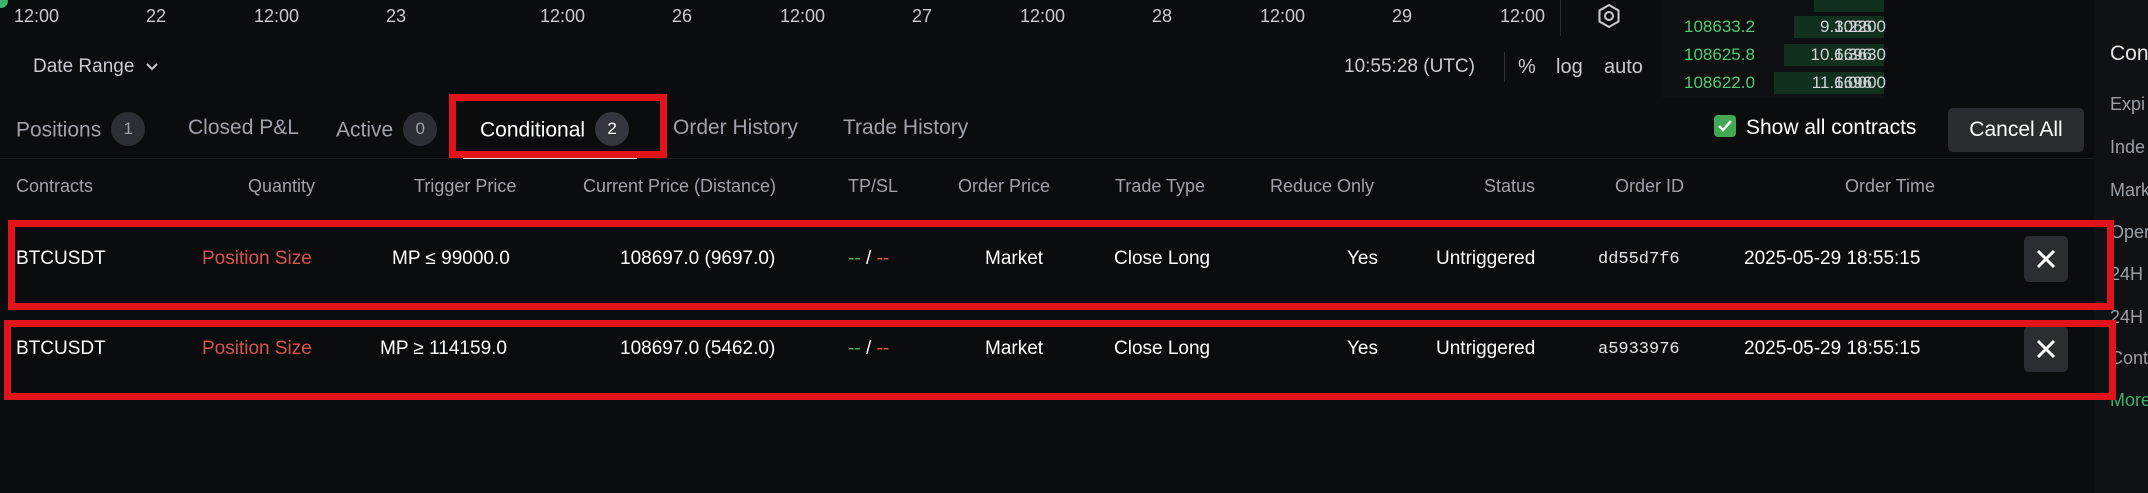  I want to click on cancel-all-button: Cancel All, so click(2016, 130).